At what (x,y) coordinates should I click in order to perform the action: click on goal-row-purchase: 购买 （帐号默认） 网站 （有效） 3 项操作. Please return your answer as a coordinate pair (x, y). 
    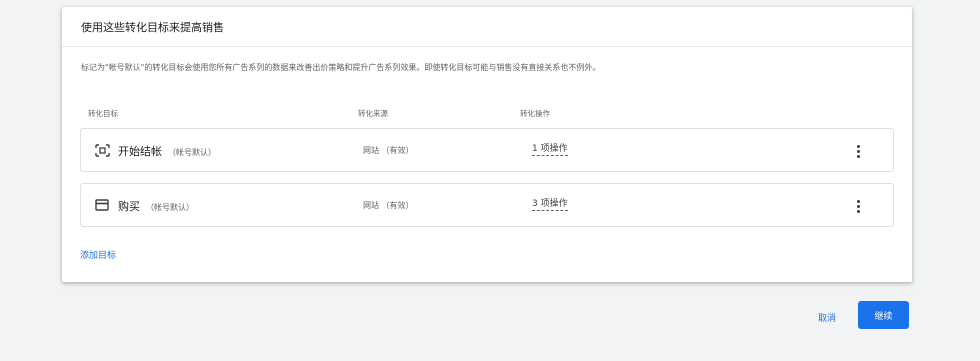
    Looking at the image, I should click on (487, 205).